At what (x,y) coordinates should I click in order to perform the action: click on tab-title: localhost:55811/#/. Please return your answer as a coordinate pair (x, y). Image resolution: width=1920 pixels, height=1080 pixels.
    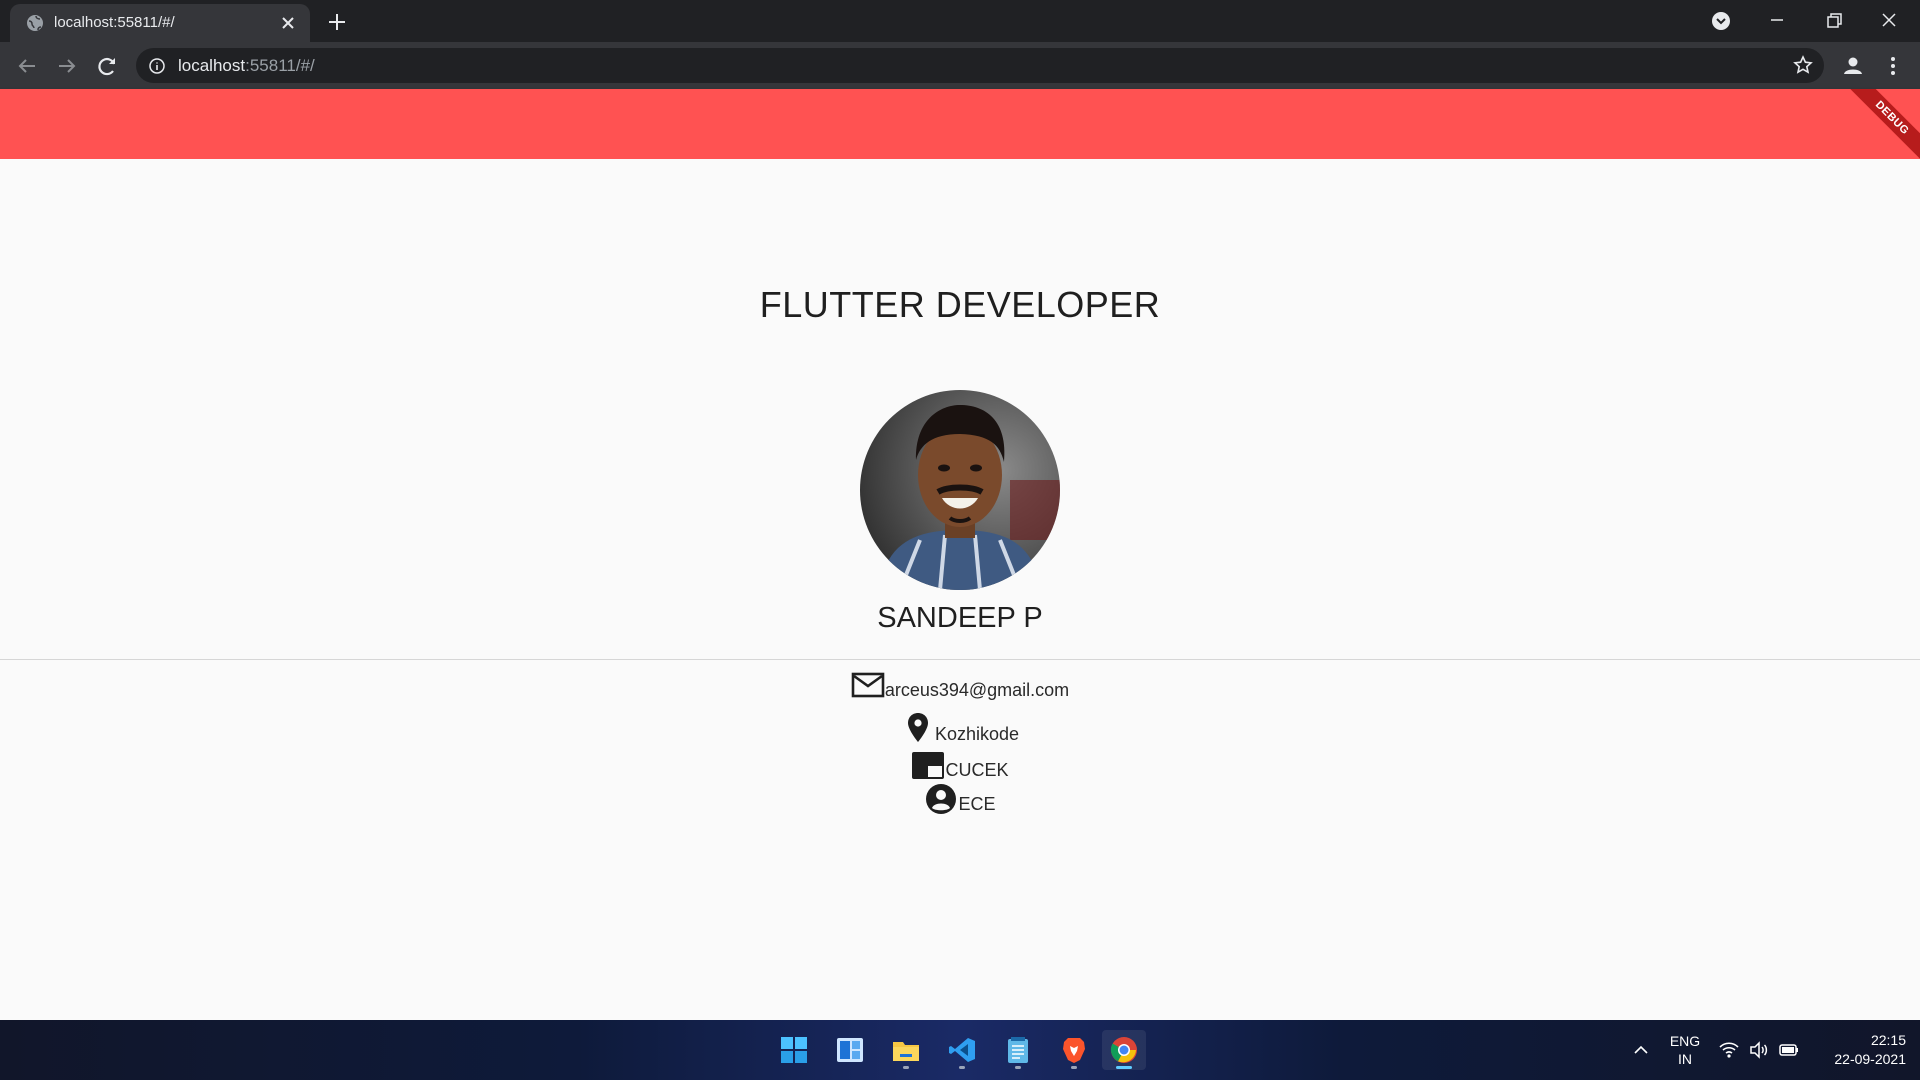
    Looking at the image, I should click on (114, 22).